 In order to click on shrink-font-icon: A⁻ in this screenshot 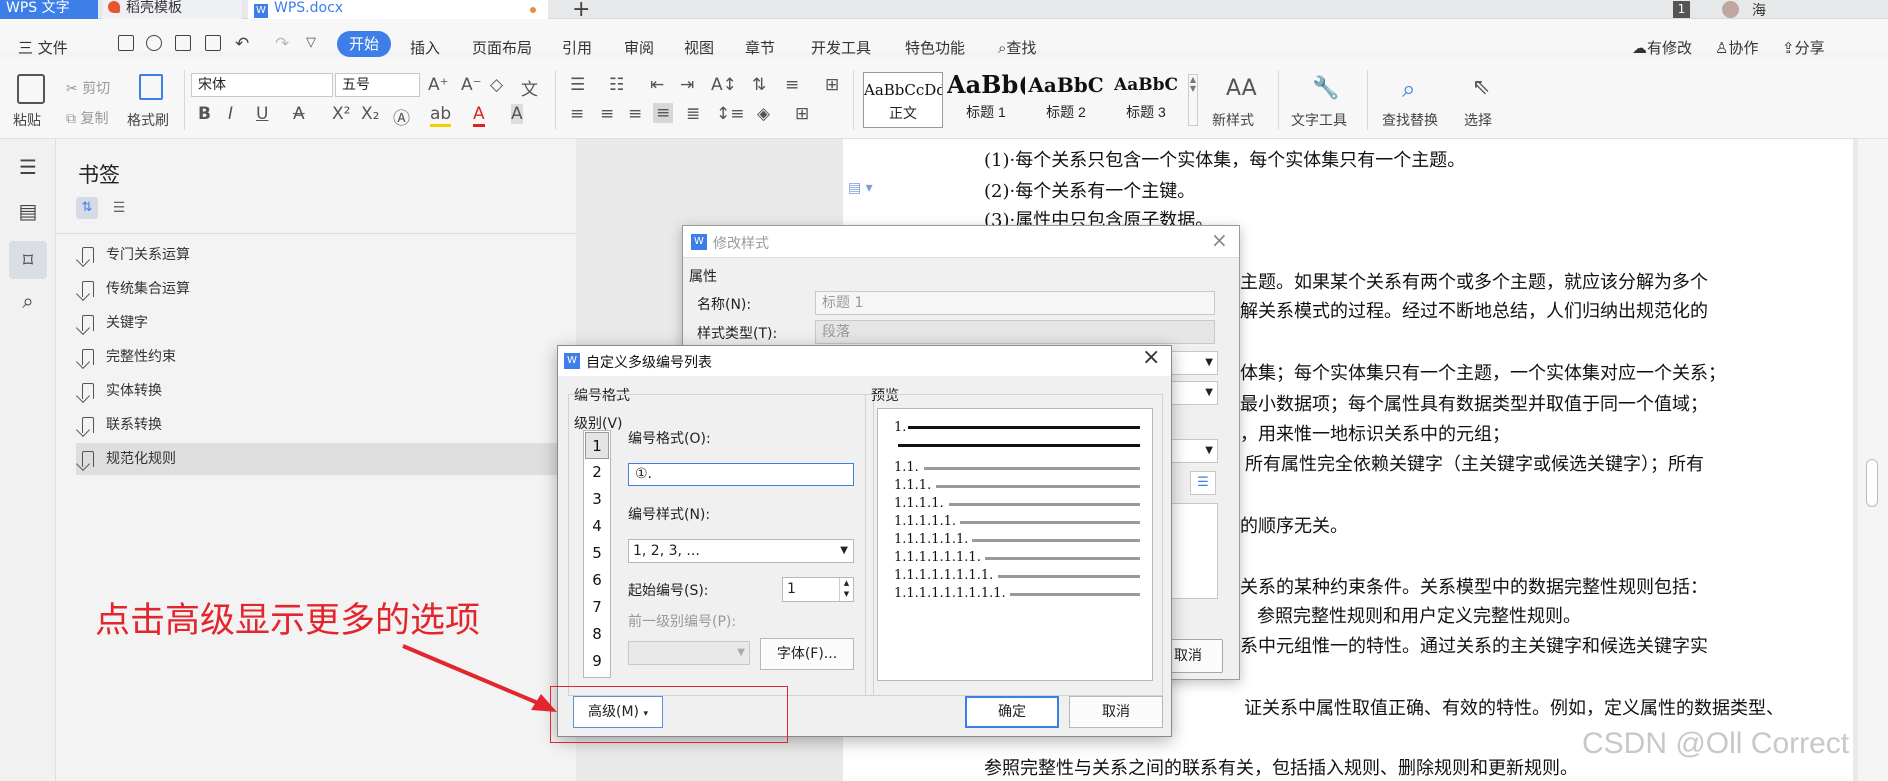, I will do `click(471, 85)`.